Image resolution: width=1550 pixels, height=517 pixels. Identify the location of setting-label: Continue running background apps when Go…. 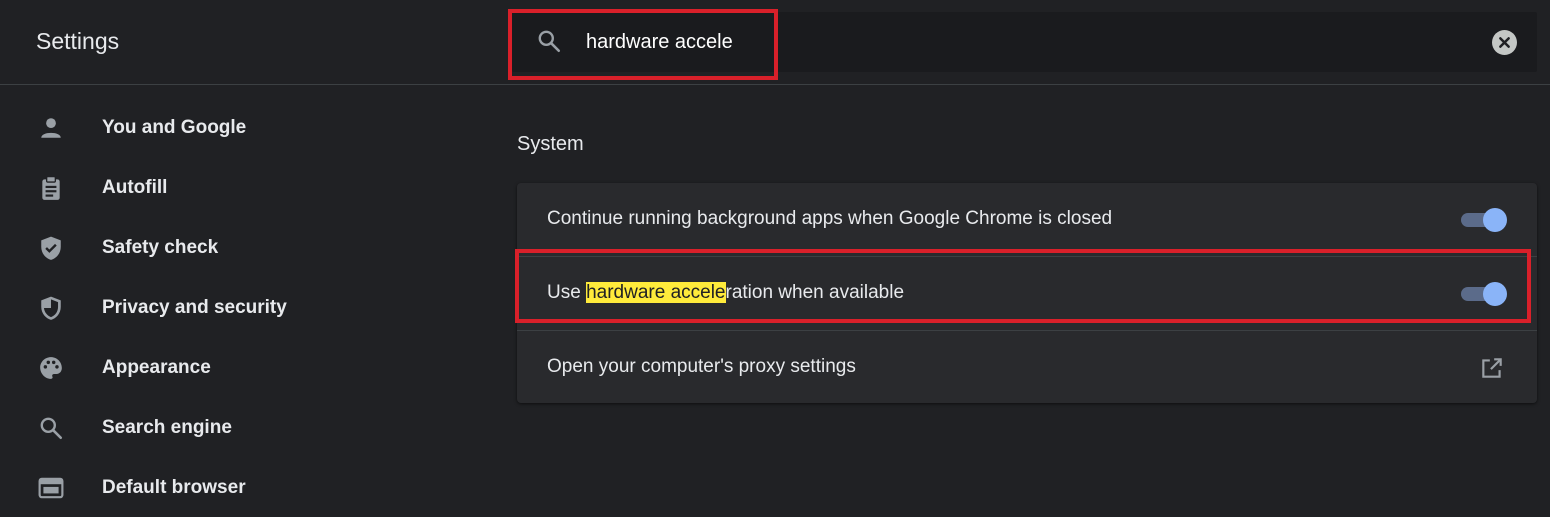
(830, 218).